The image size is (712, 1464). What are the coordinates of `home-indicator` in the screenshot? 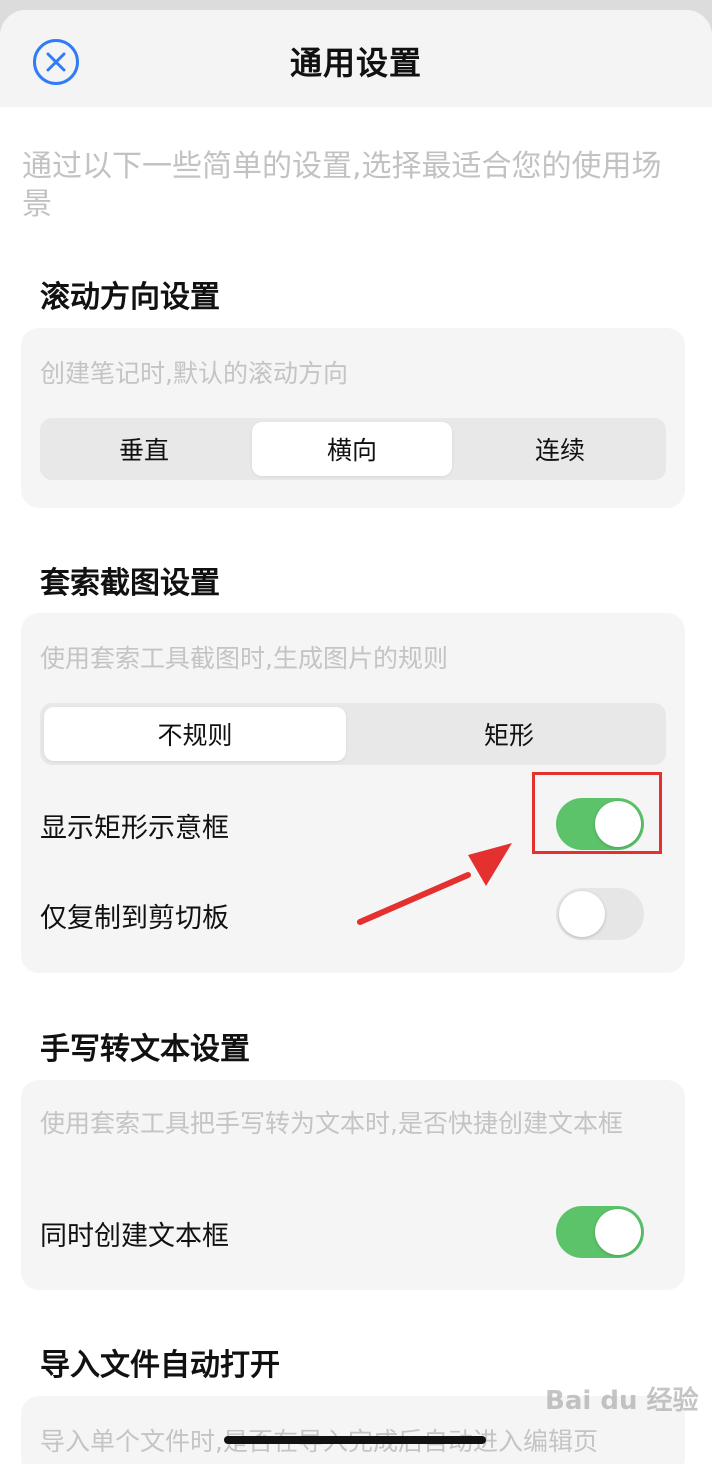 It's located at (355, 1440).